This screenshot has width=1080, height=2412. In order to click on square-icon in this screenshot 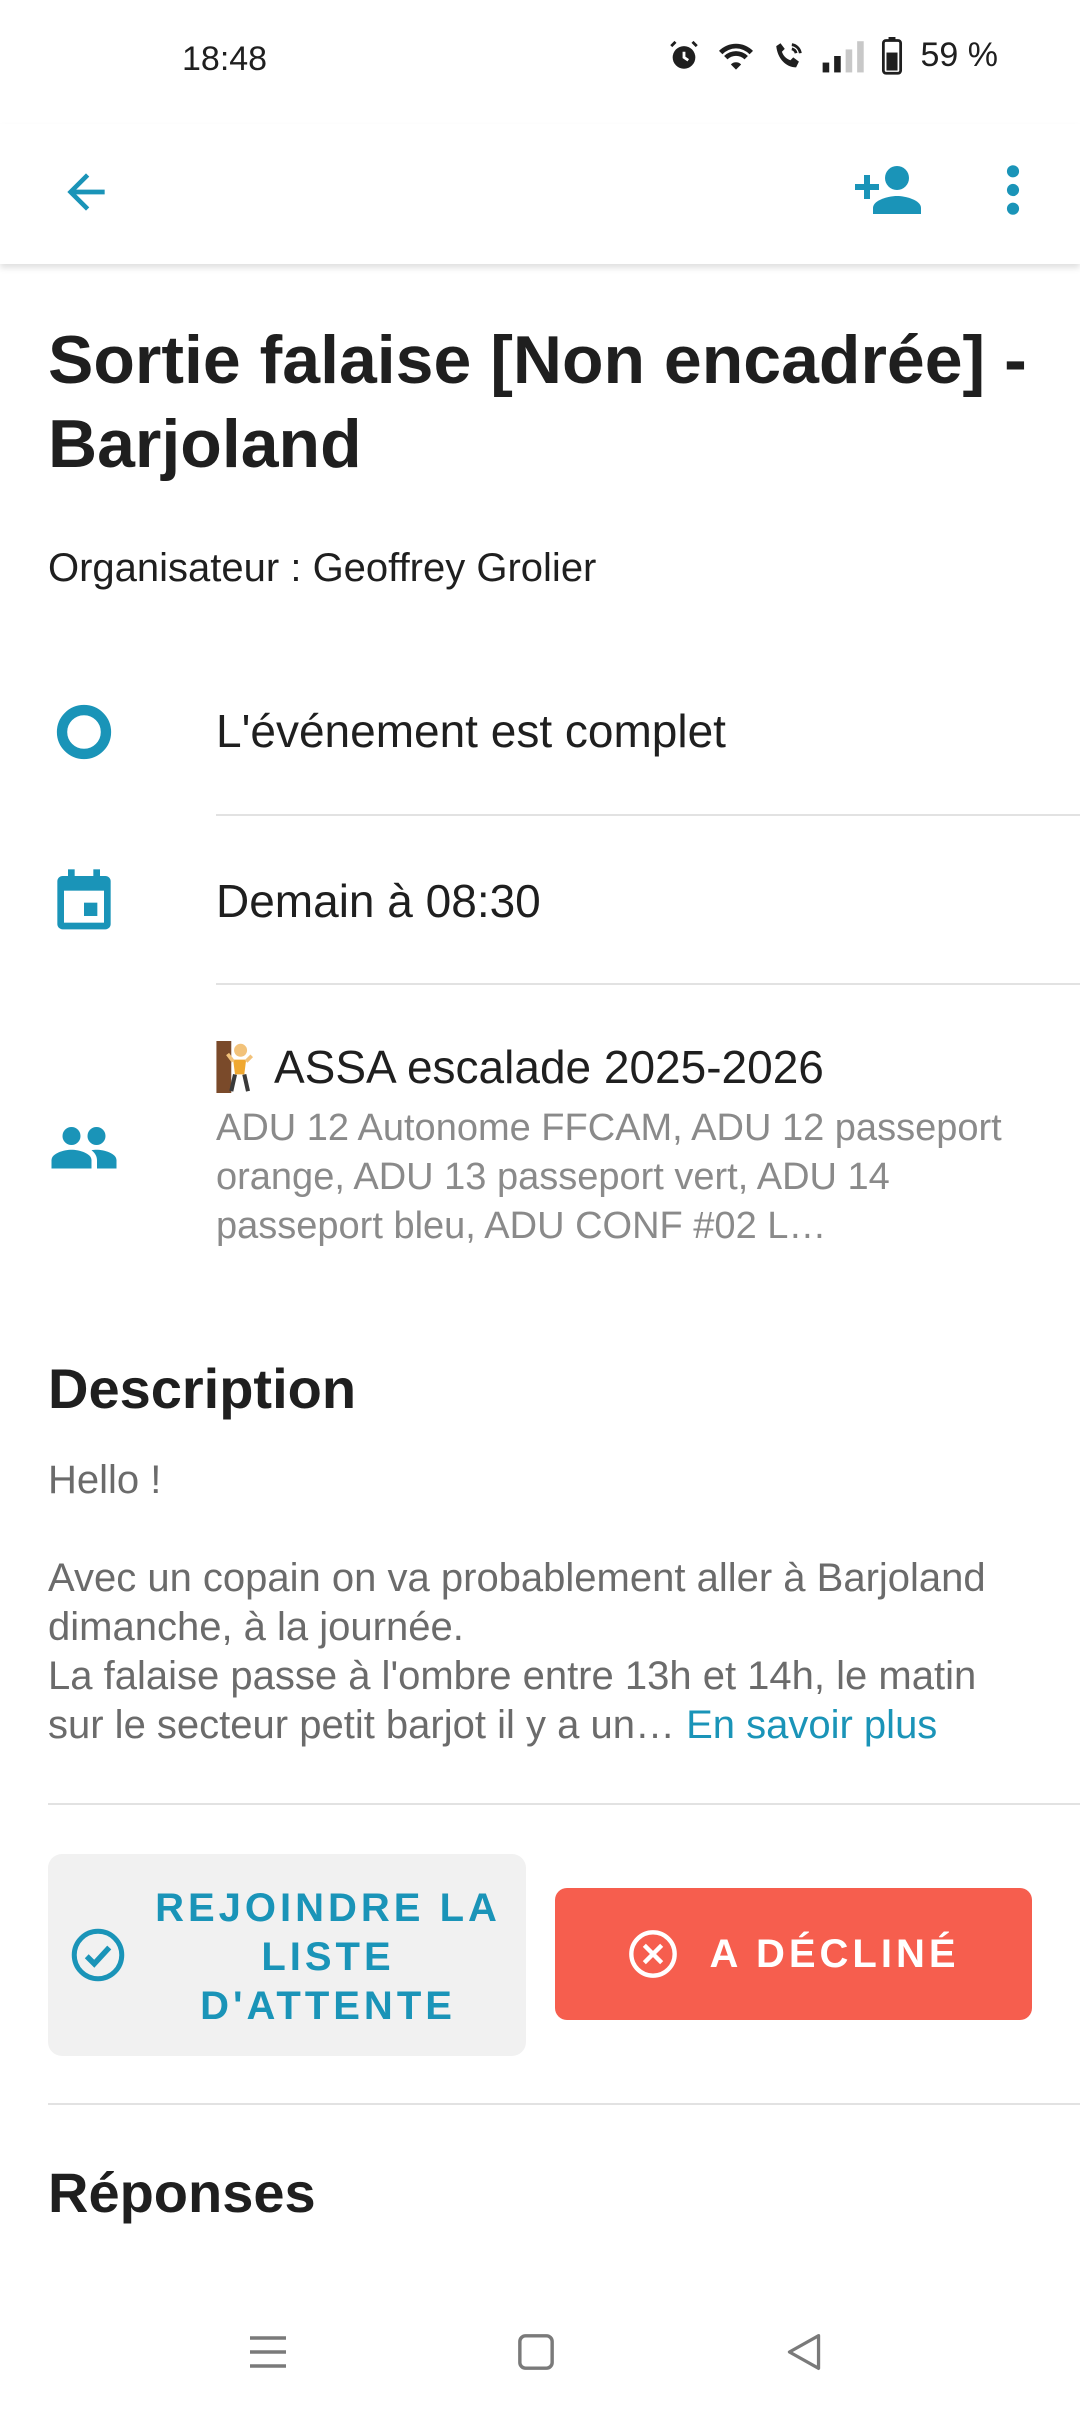, I will do `click(536, 2352)`.